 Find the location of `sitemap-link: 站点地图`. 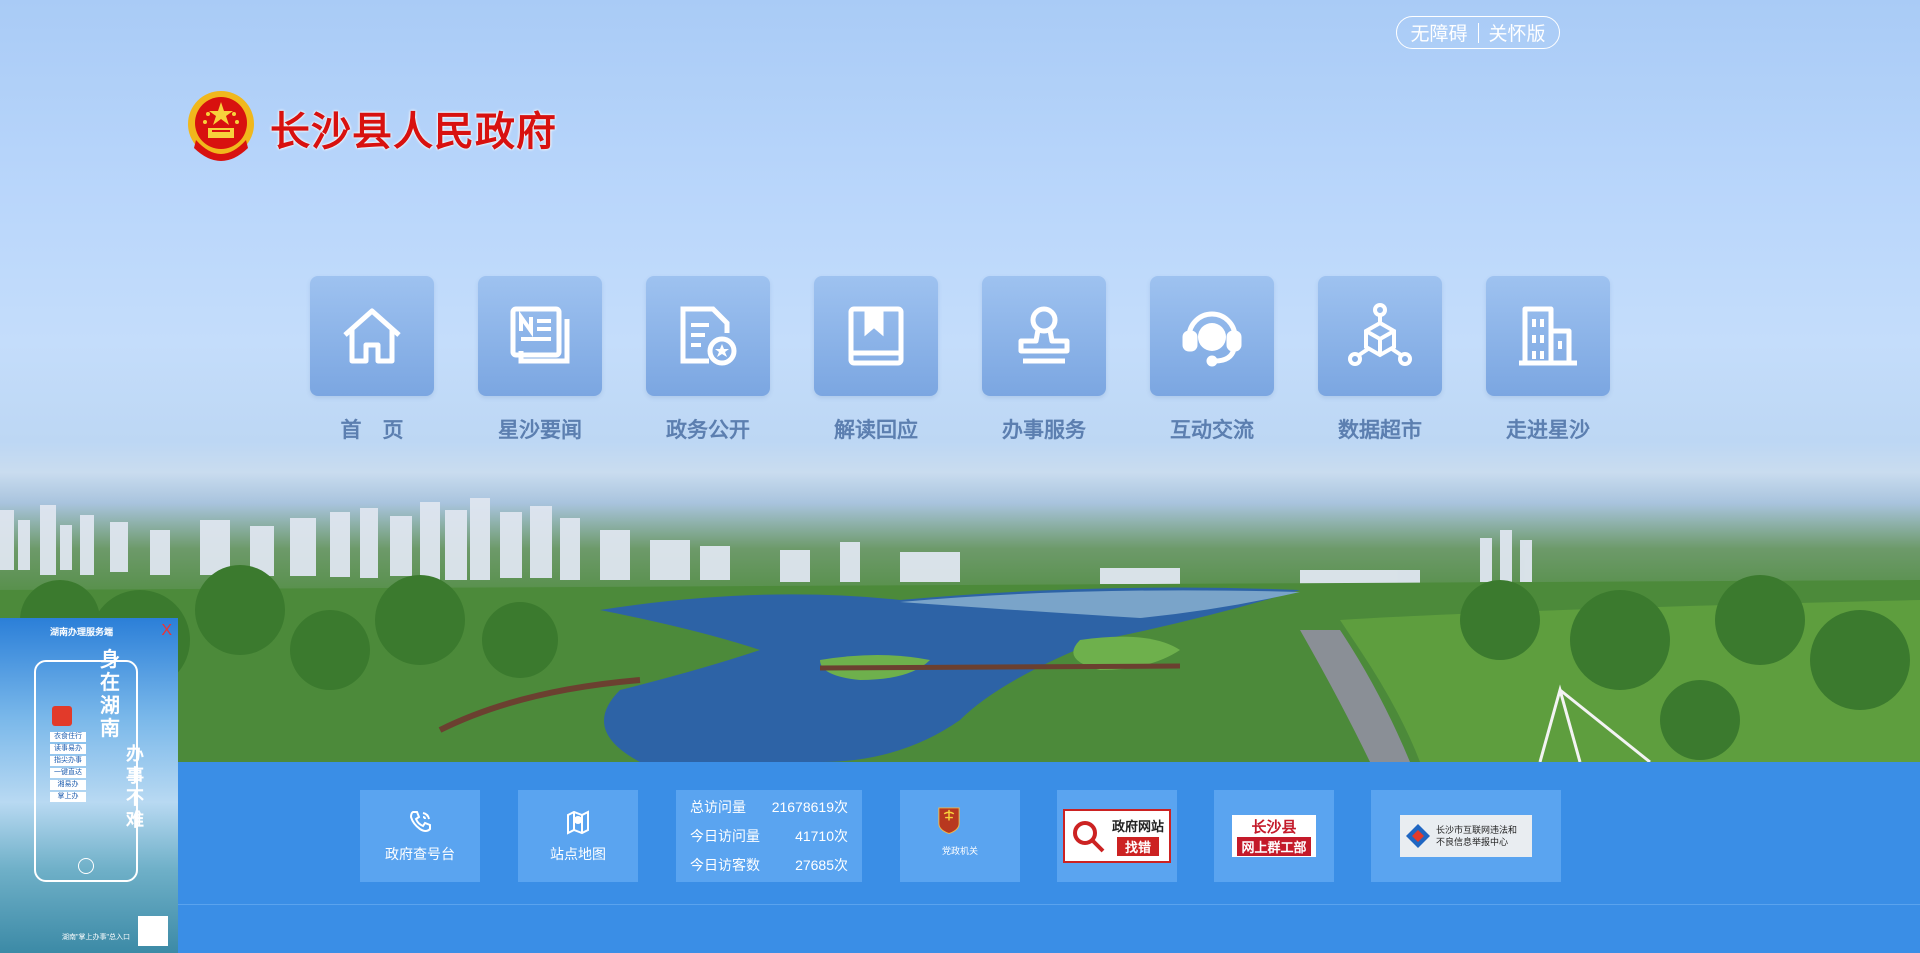

sitemap-link: 站点地图 is located at coordinates (578, 836).